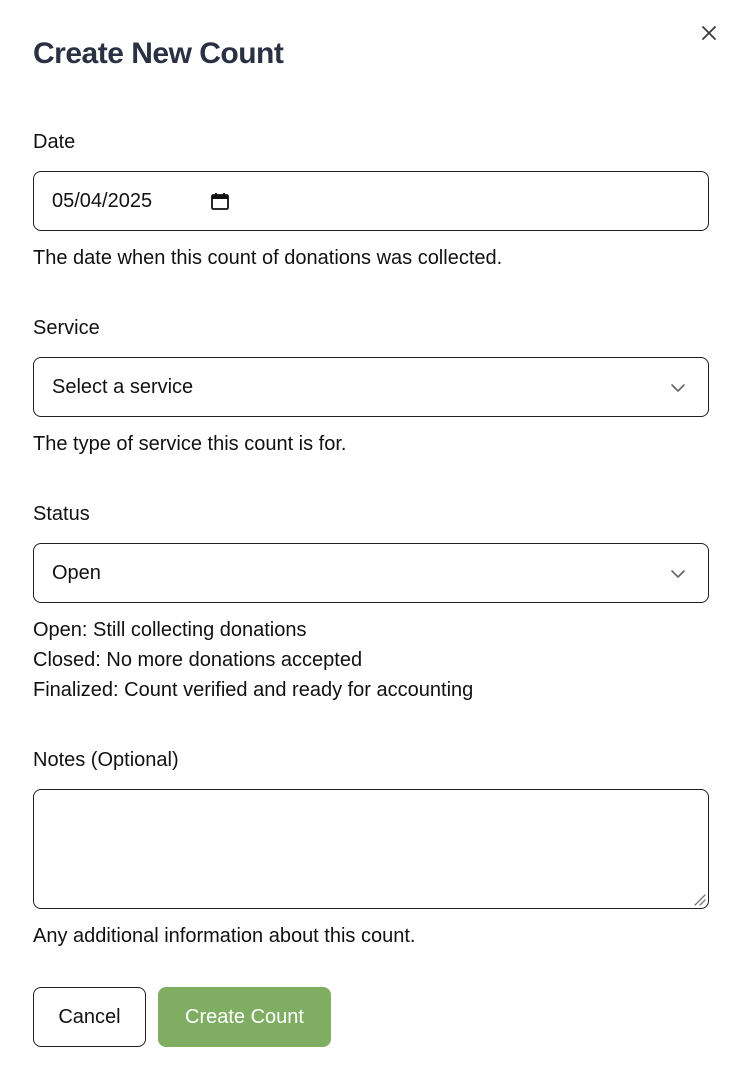  I want to click on service-value: Select a service, so click(123, 386).